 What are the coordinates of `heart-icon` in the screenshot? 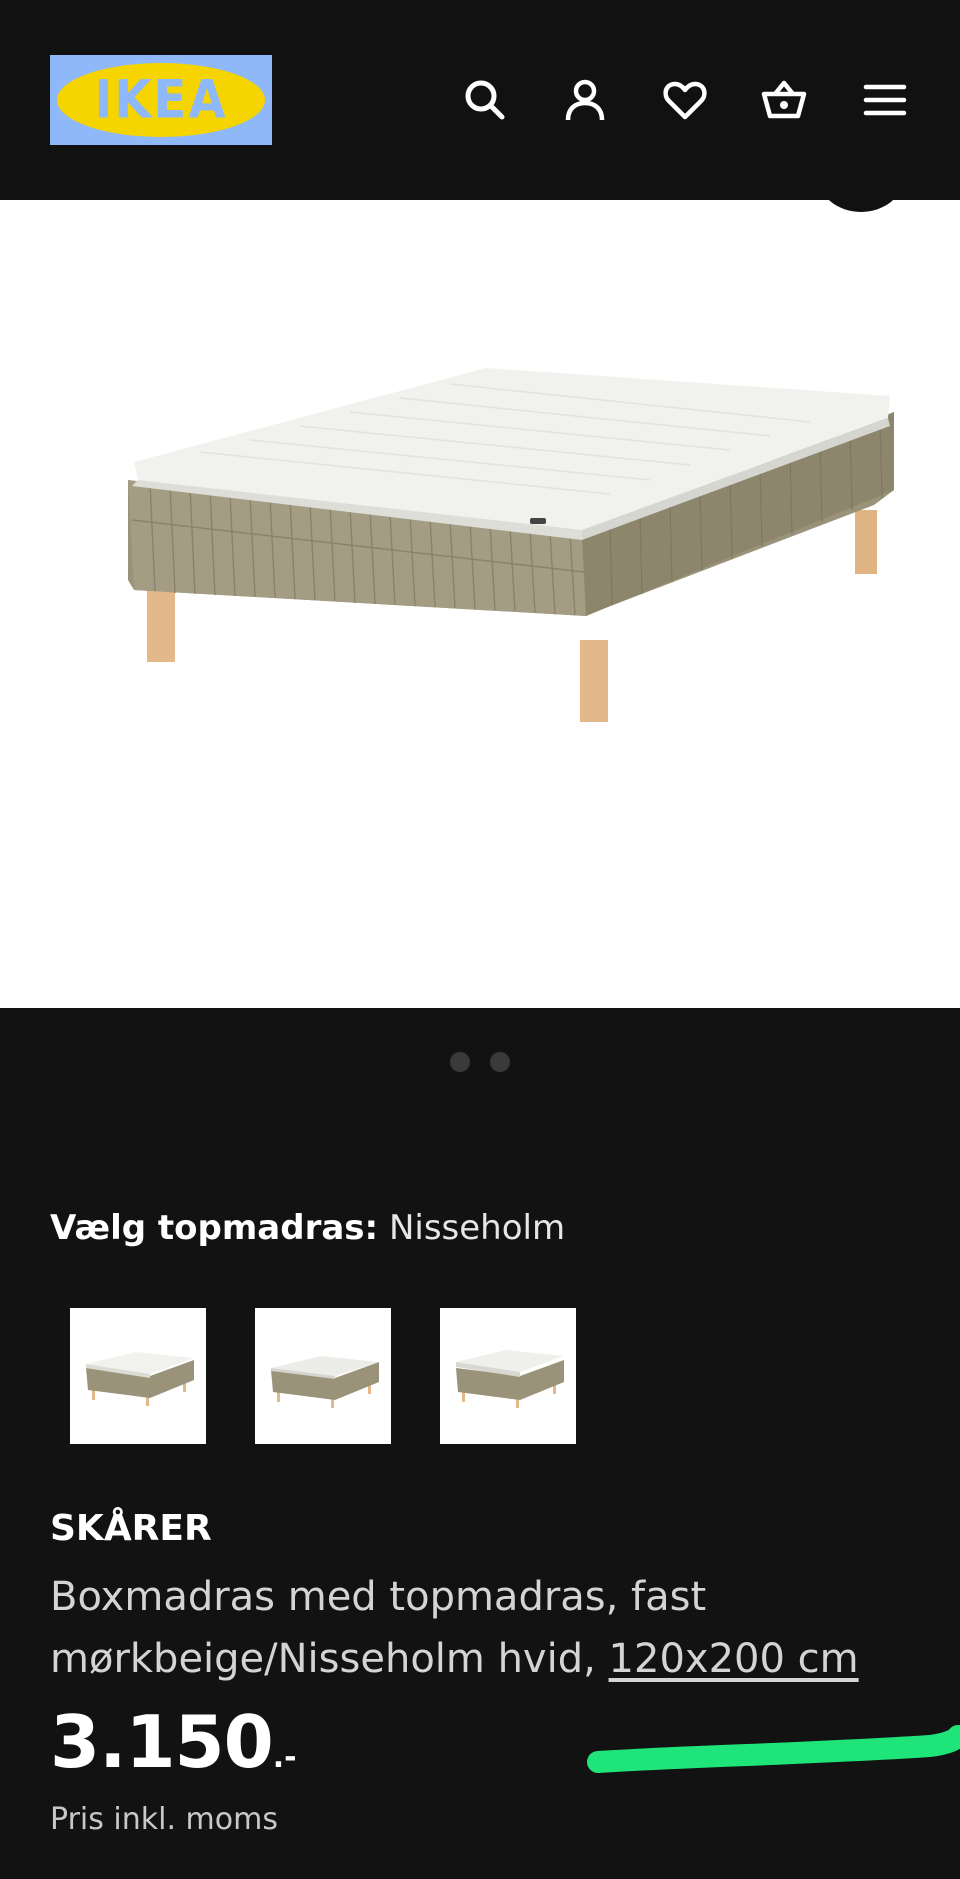 It's located at (685, 100).